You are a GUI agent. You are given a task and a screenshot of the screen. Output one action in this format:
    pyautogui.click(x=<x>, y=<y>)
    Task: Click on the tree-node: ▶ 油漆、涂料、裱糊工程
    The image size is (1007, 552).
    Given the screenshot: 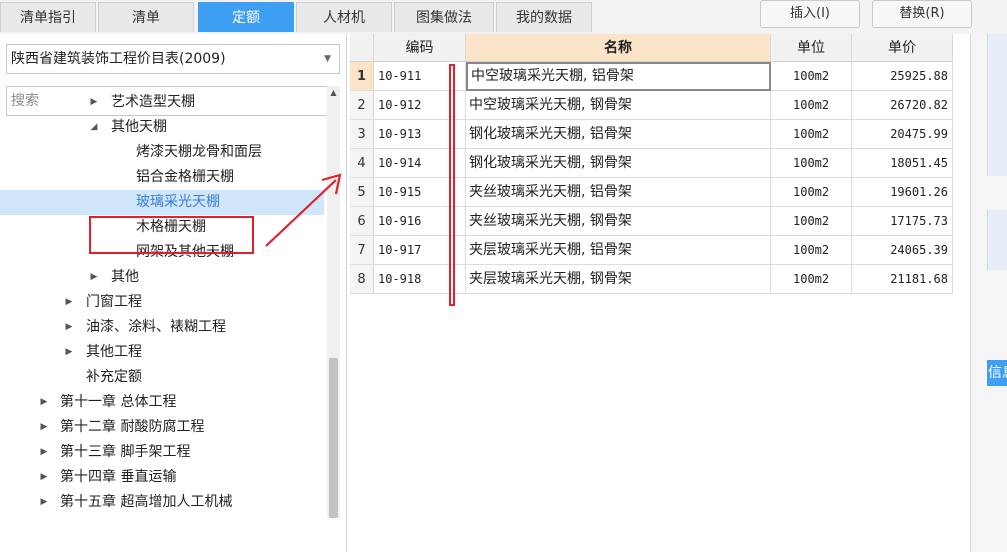 What is the action you would take?
    pyautogui.click(x=162, y=327)
    